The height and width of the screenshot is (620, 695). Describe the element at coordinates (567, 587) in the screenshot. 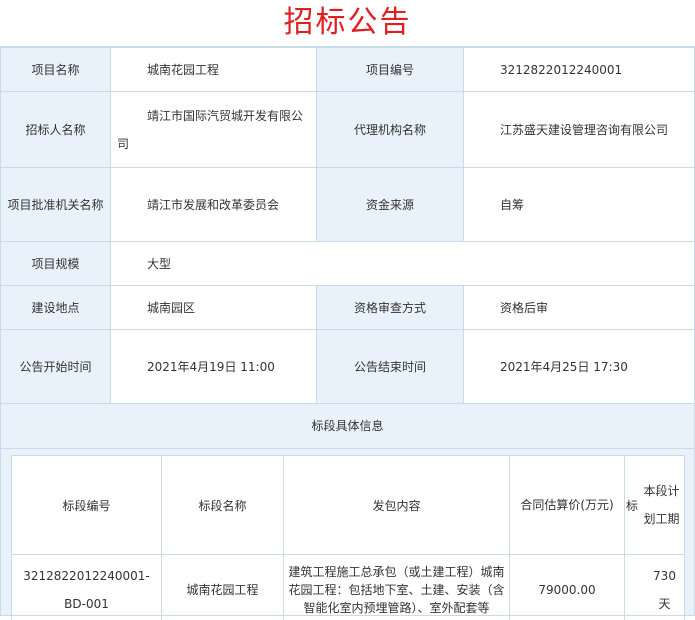

I see `lot-price: 79000.00` at that location.